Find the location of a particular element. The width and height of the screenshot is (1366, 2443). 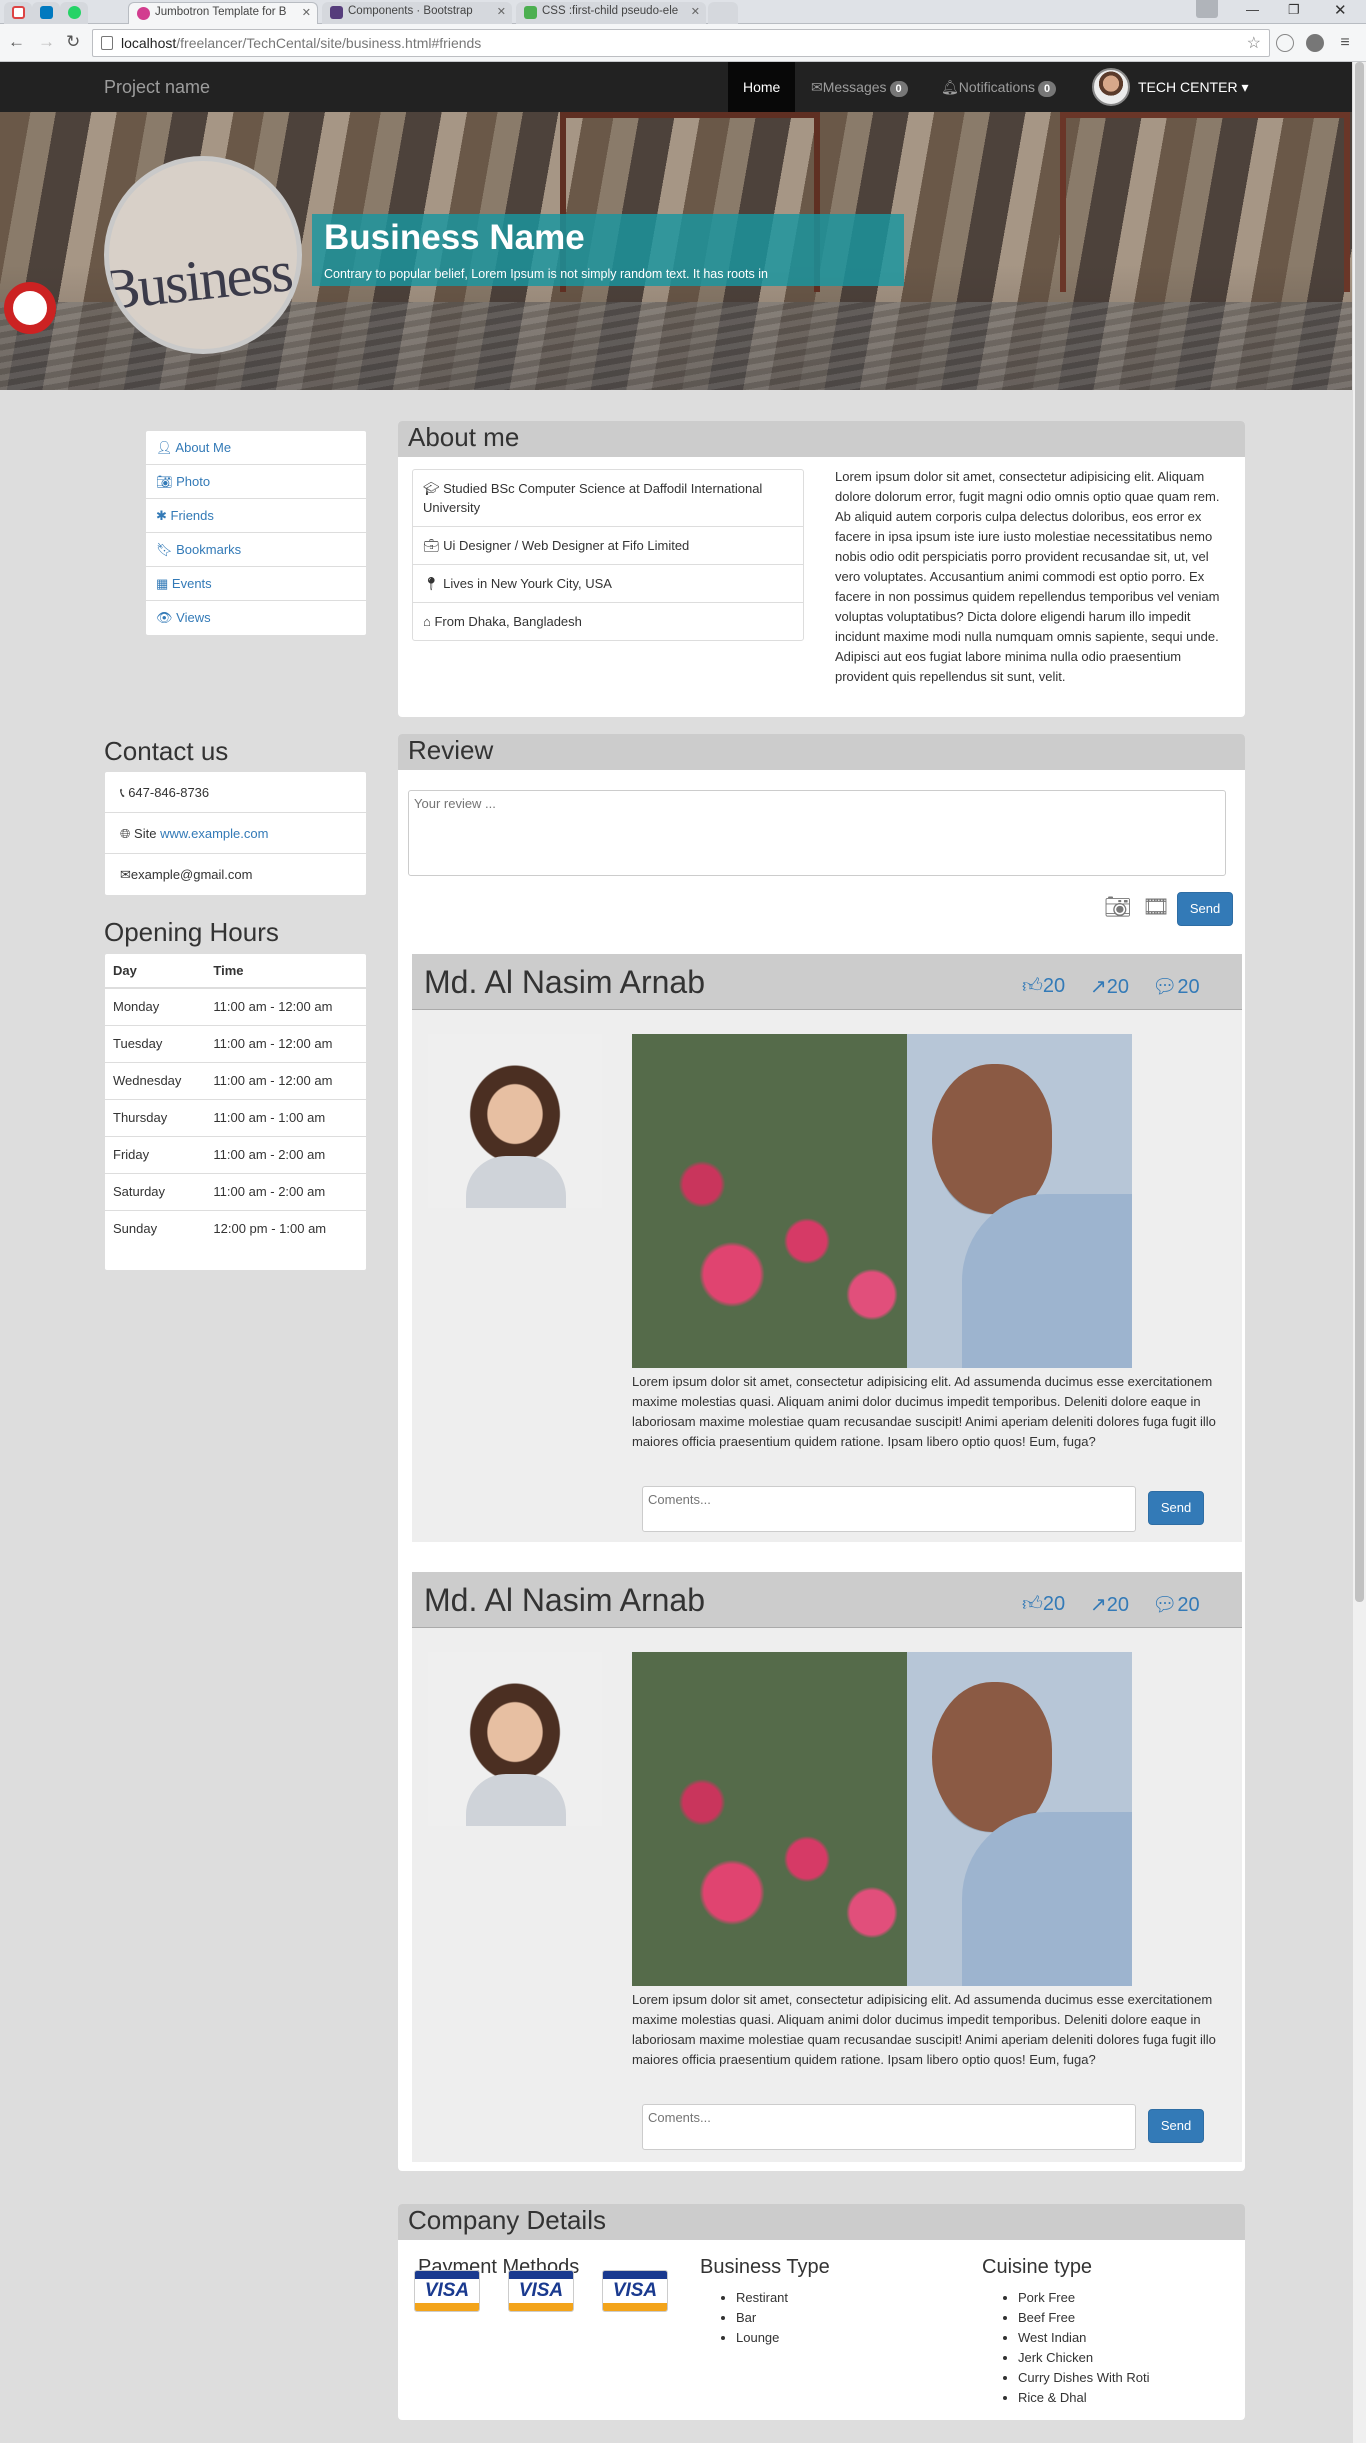

eye-icon: 👁︎ is located at coordinates (164, 617).